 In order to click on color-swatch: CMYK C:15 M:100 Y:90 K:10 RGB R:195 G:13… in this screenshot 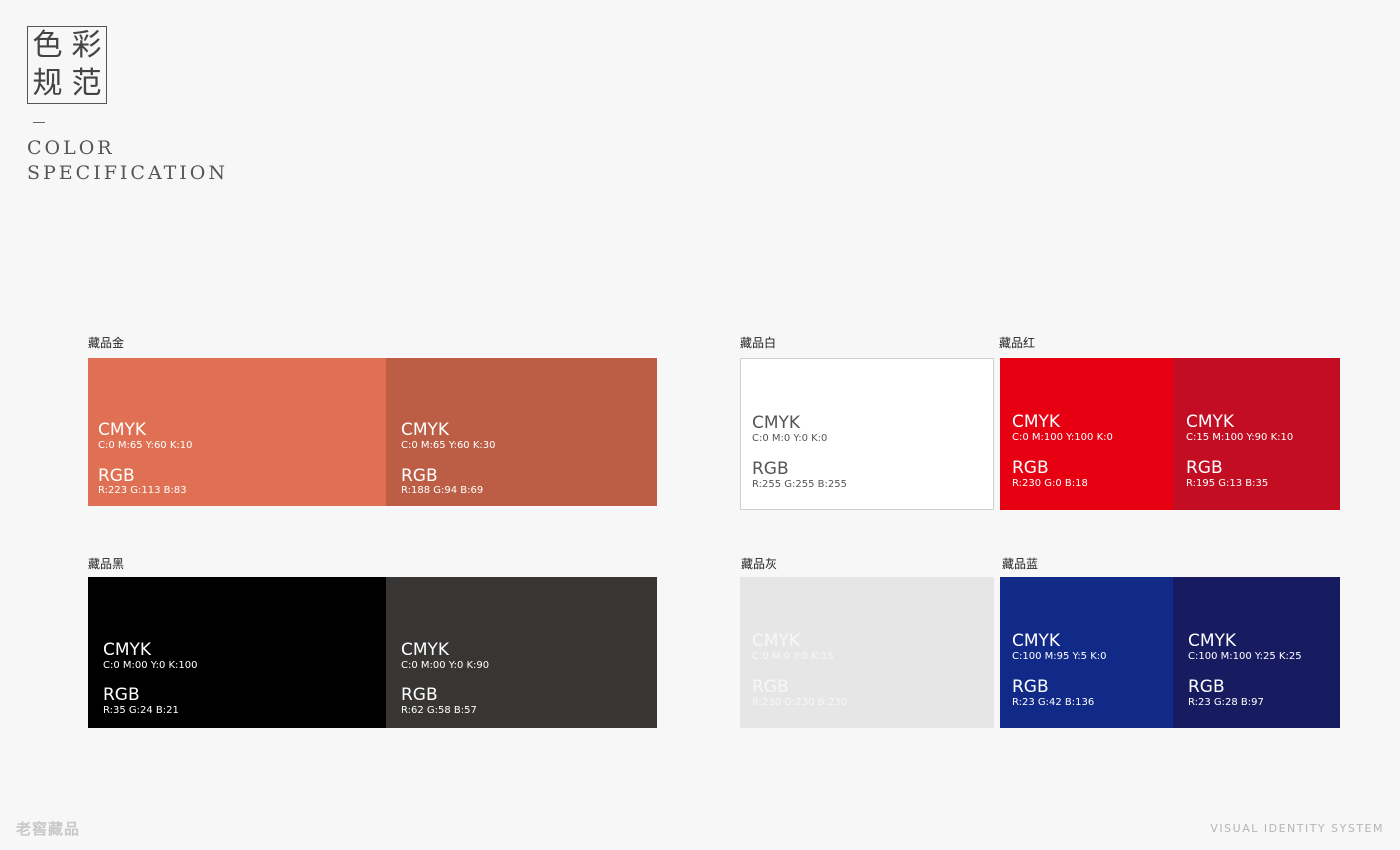, I will do `click(1256, 434)`.